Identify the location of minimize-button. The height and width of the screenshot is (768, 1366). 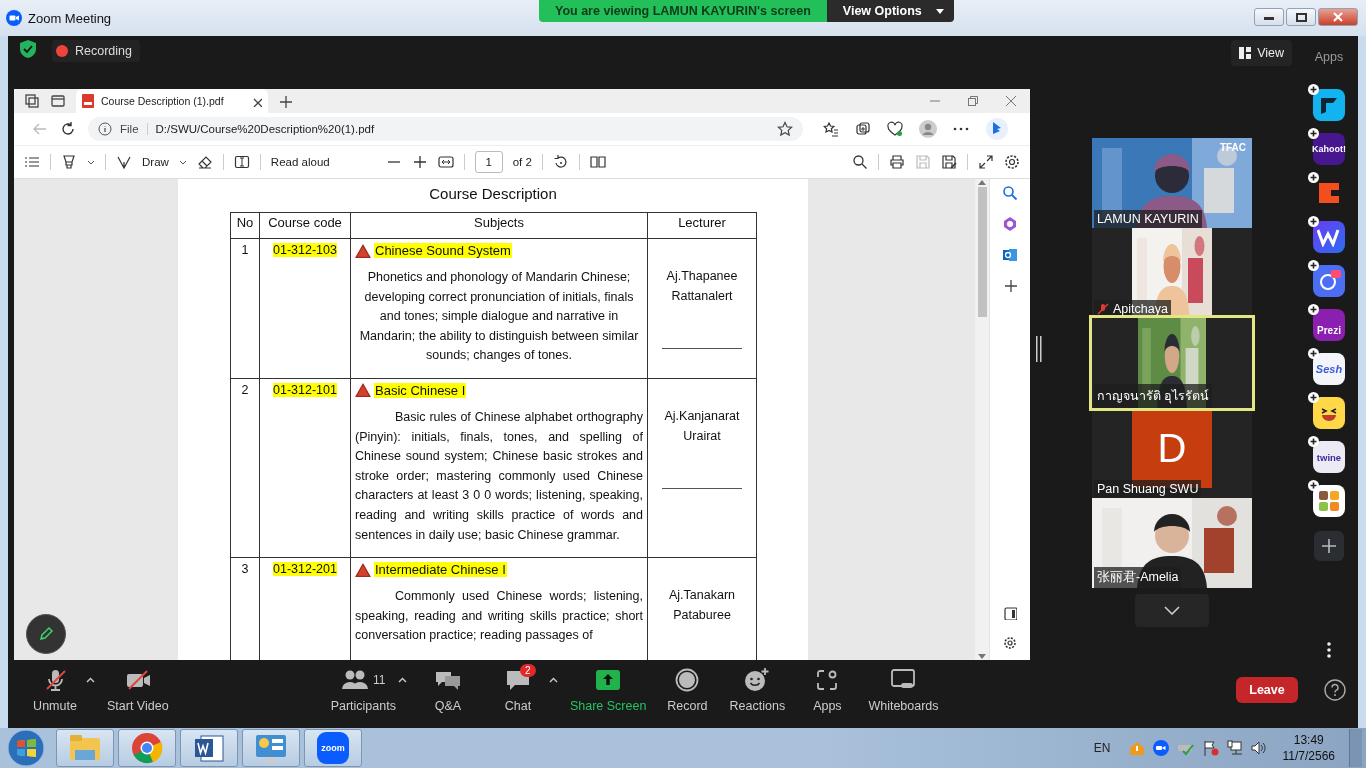
(1269, 17).